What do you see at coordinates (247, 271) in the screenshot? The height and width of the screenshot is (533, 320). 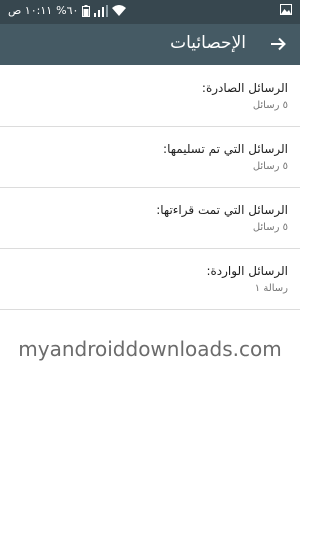 I see `stats-item-label: الرسائل الواردة:` at bounding box center [247, 271].